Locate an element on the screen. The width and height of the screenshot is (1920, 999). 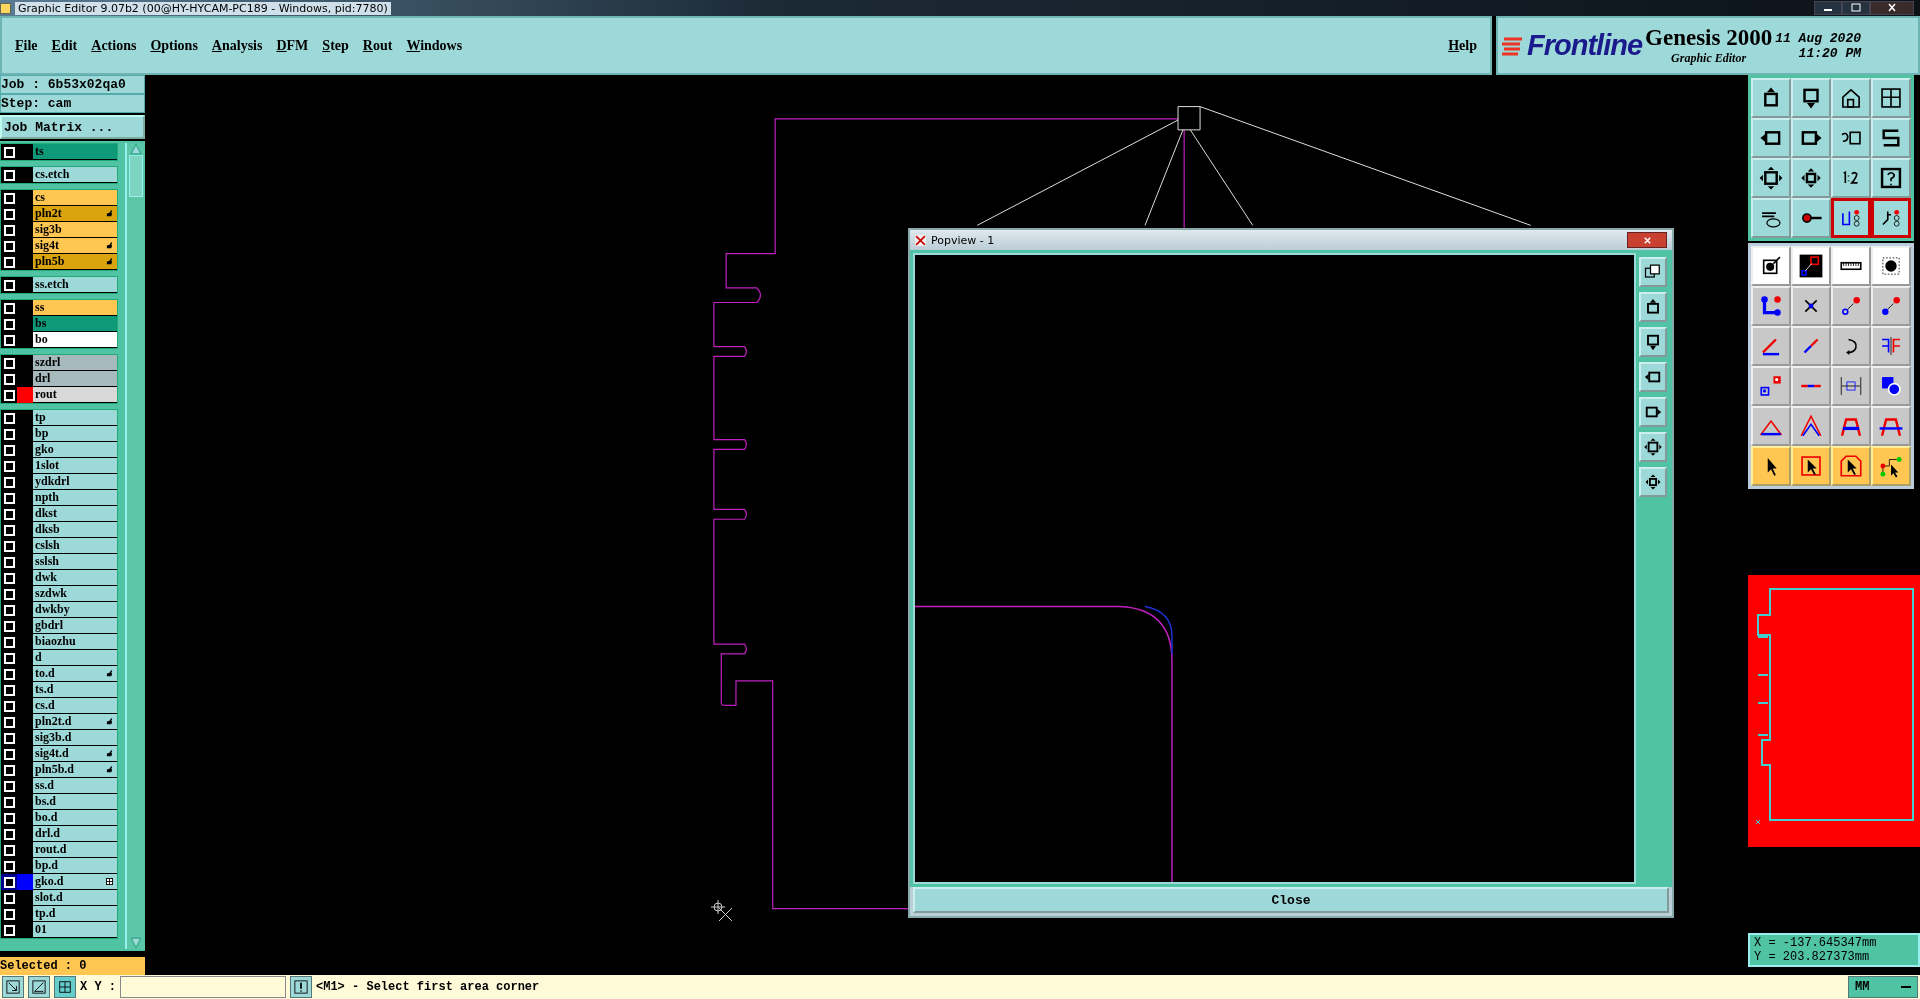
mirror-icon is located at coordinates (1891, 346).